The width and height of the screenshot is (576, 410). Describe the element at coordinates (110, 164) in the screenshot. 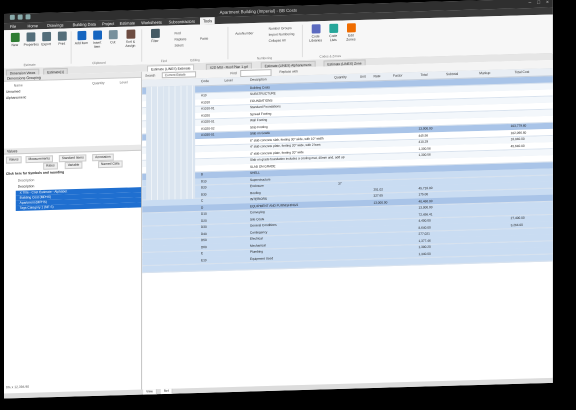

I see `tab-named-cells: Named Cells` at that location.